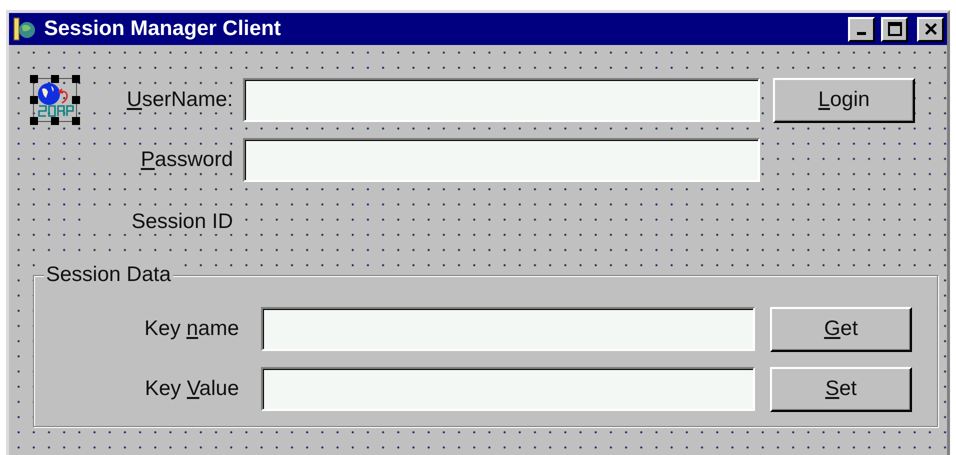 The image size is (956, 455). I want to click on password-field, so click(501, 160).